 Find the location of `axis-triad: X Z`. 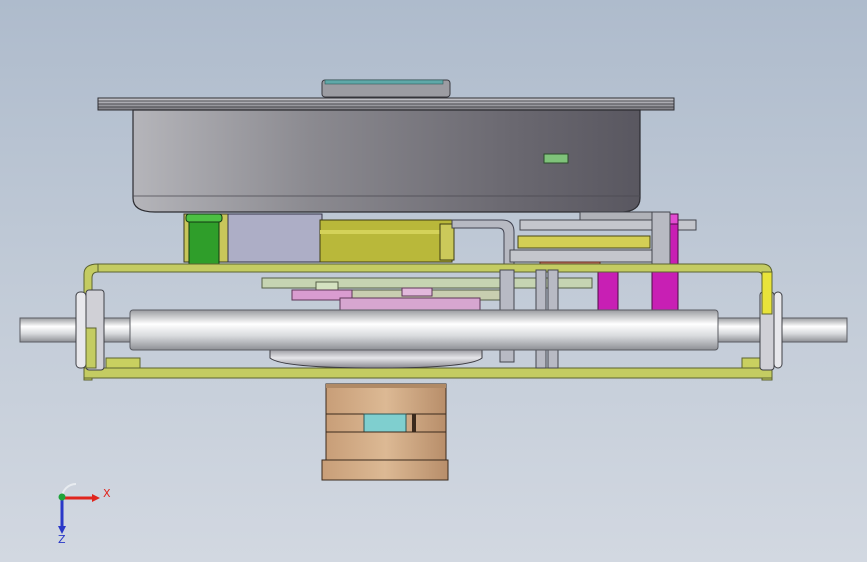

axis-triad: X Z is located at coordinates (84, 514).